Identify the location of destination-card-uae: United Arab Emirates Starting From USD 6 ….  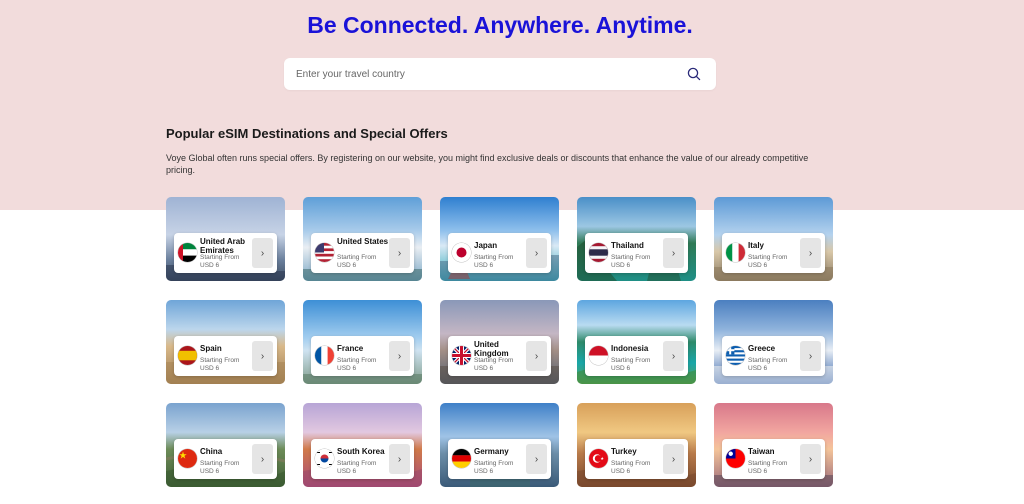
(225, 239).